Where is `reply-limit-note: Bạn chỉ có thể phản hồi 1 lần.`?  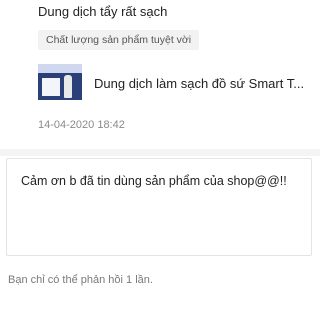
reply-limit-note: Bạn chỉ có thể phản hồi 1 lần. is located at coordinates (80, 280).